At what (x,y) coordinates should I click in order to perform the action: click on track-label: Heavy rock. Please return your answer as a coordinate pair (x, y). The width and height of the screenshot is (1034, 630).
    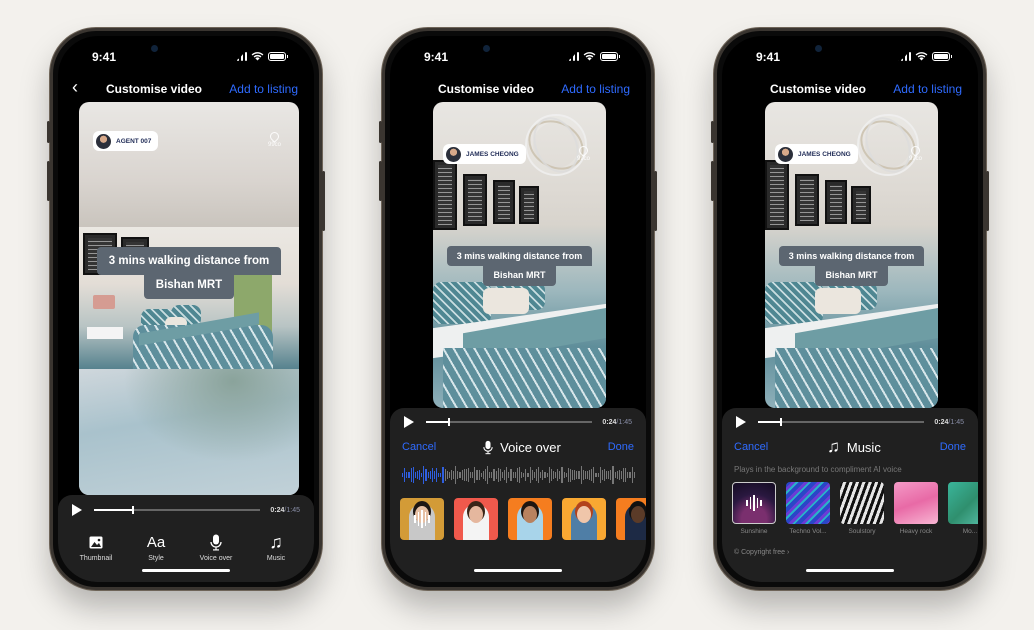
    Looking at the image, I should click on (916, 531).